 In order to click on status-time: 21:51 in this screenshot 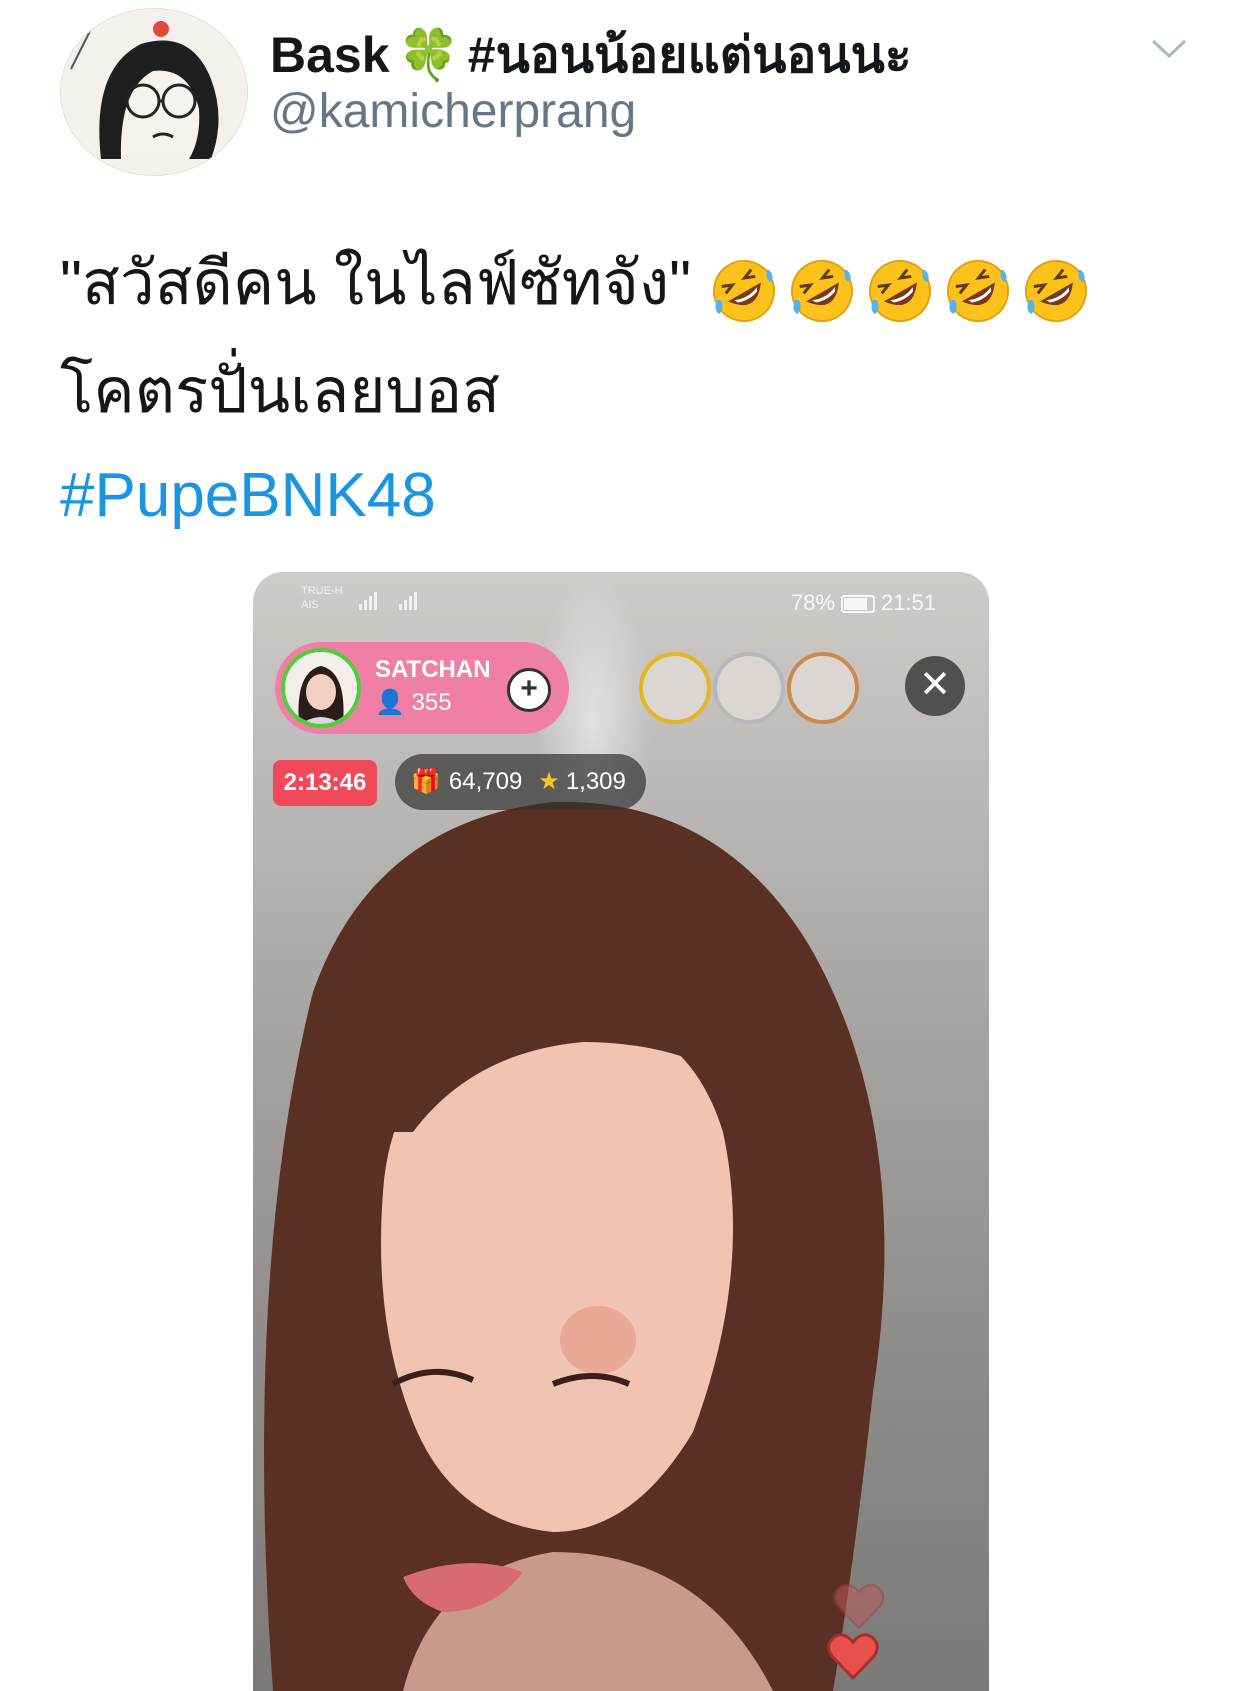, I will do `click(909, 602)`.